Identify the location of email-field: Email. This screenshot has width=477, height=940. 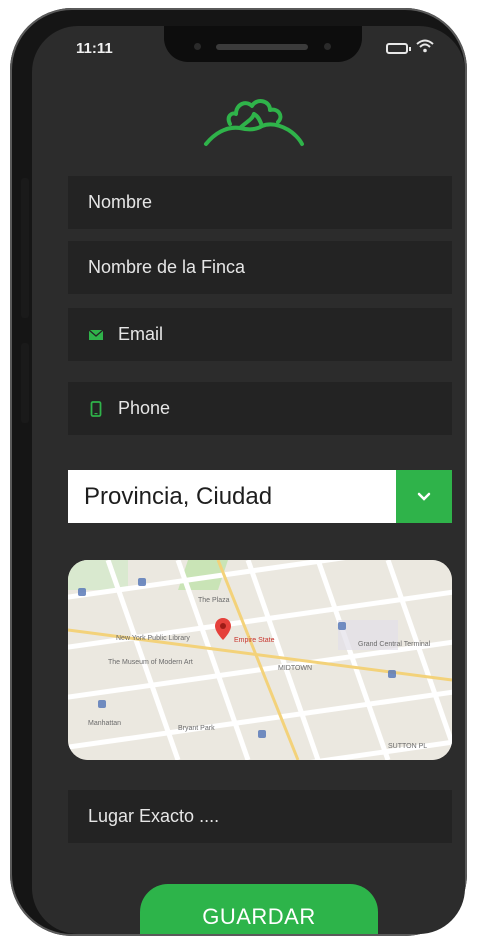
(260, 334).